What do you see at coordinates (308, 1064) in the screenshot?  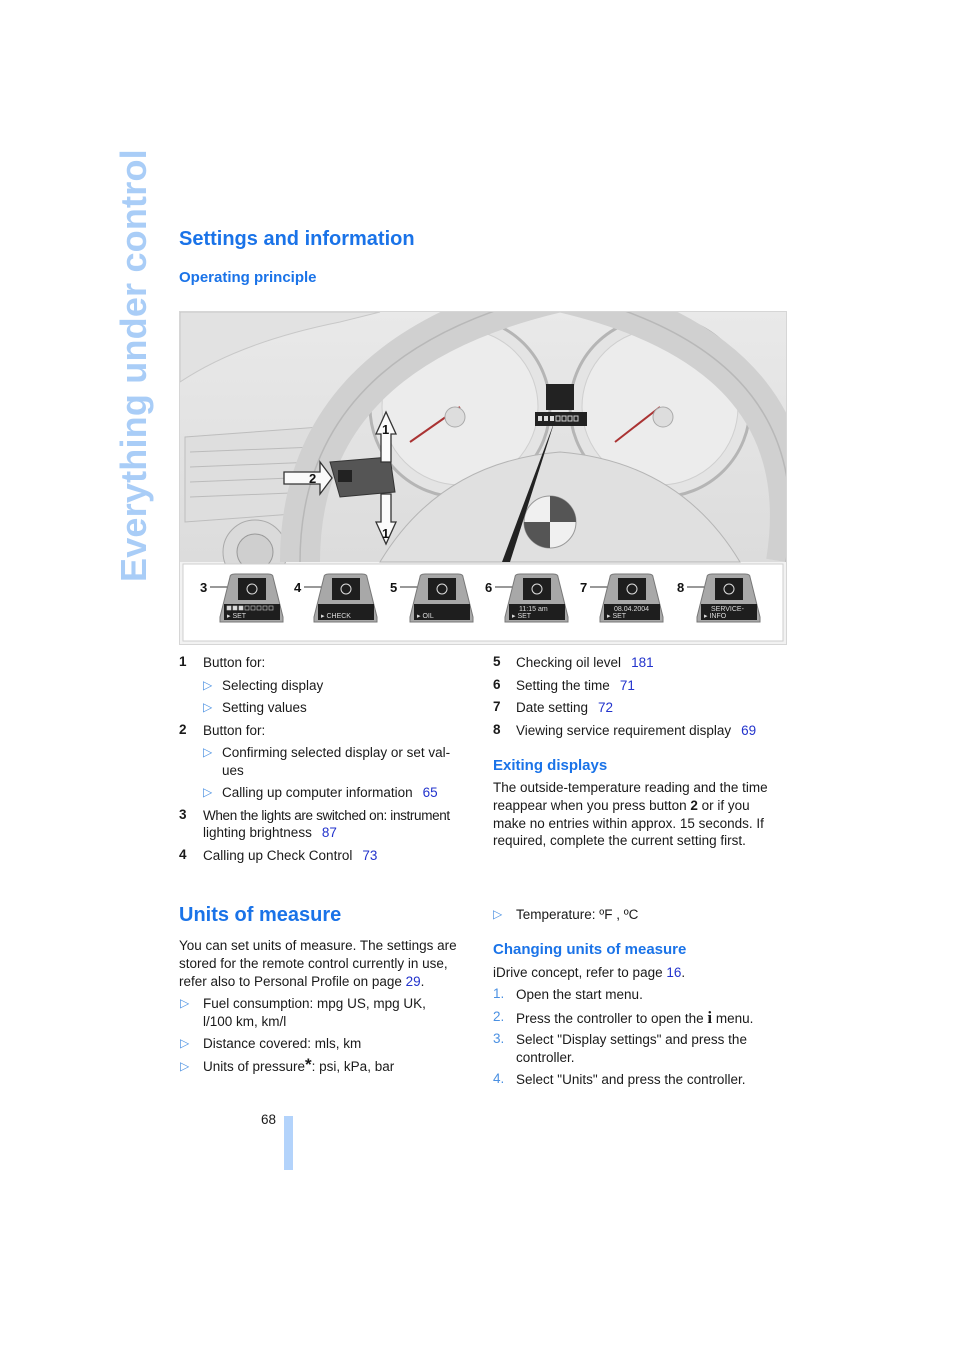 I see `optional-equipment-star-icon: *` at bounding box center [308, 1064].